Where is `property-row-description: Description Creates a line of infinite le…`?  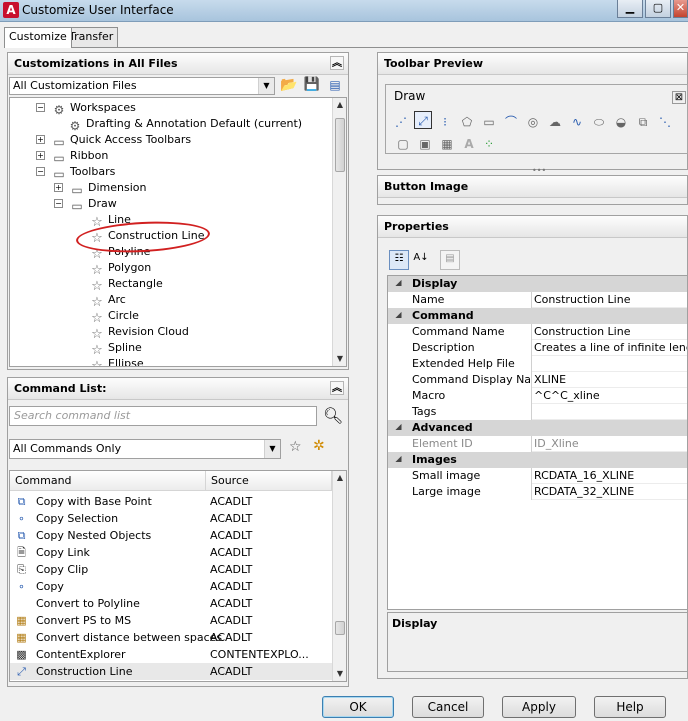 property-row-description: Description Creates a line of infinite le… is located at coordinates (537, 348).